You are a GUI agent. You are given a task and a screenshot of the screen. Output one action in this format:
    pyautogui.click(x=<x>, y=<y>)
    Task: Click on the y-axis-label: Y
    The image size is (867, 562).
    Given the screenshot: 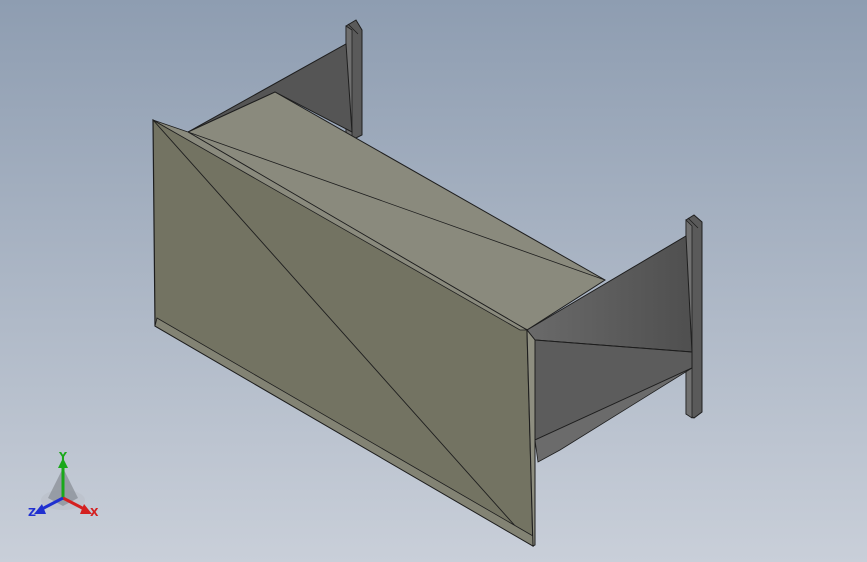 What is the action you would take?
    pyautogui.click(x=63, y=456)
    